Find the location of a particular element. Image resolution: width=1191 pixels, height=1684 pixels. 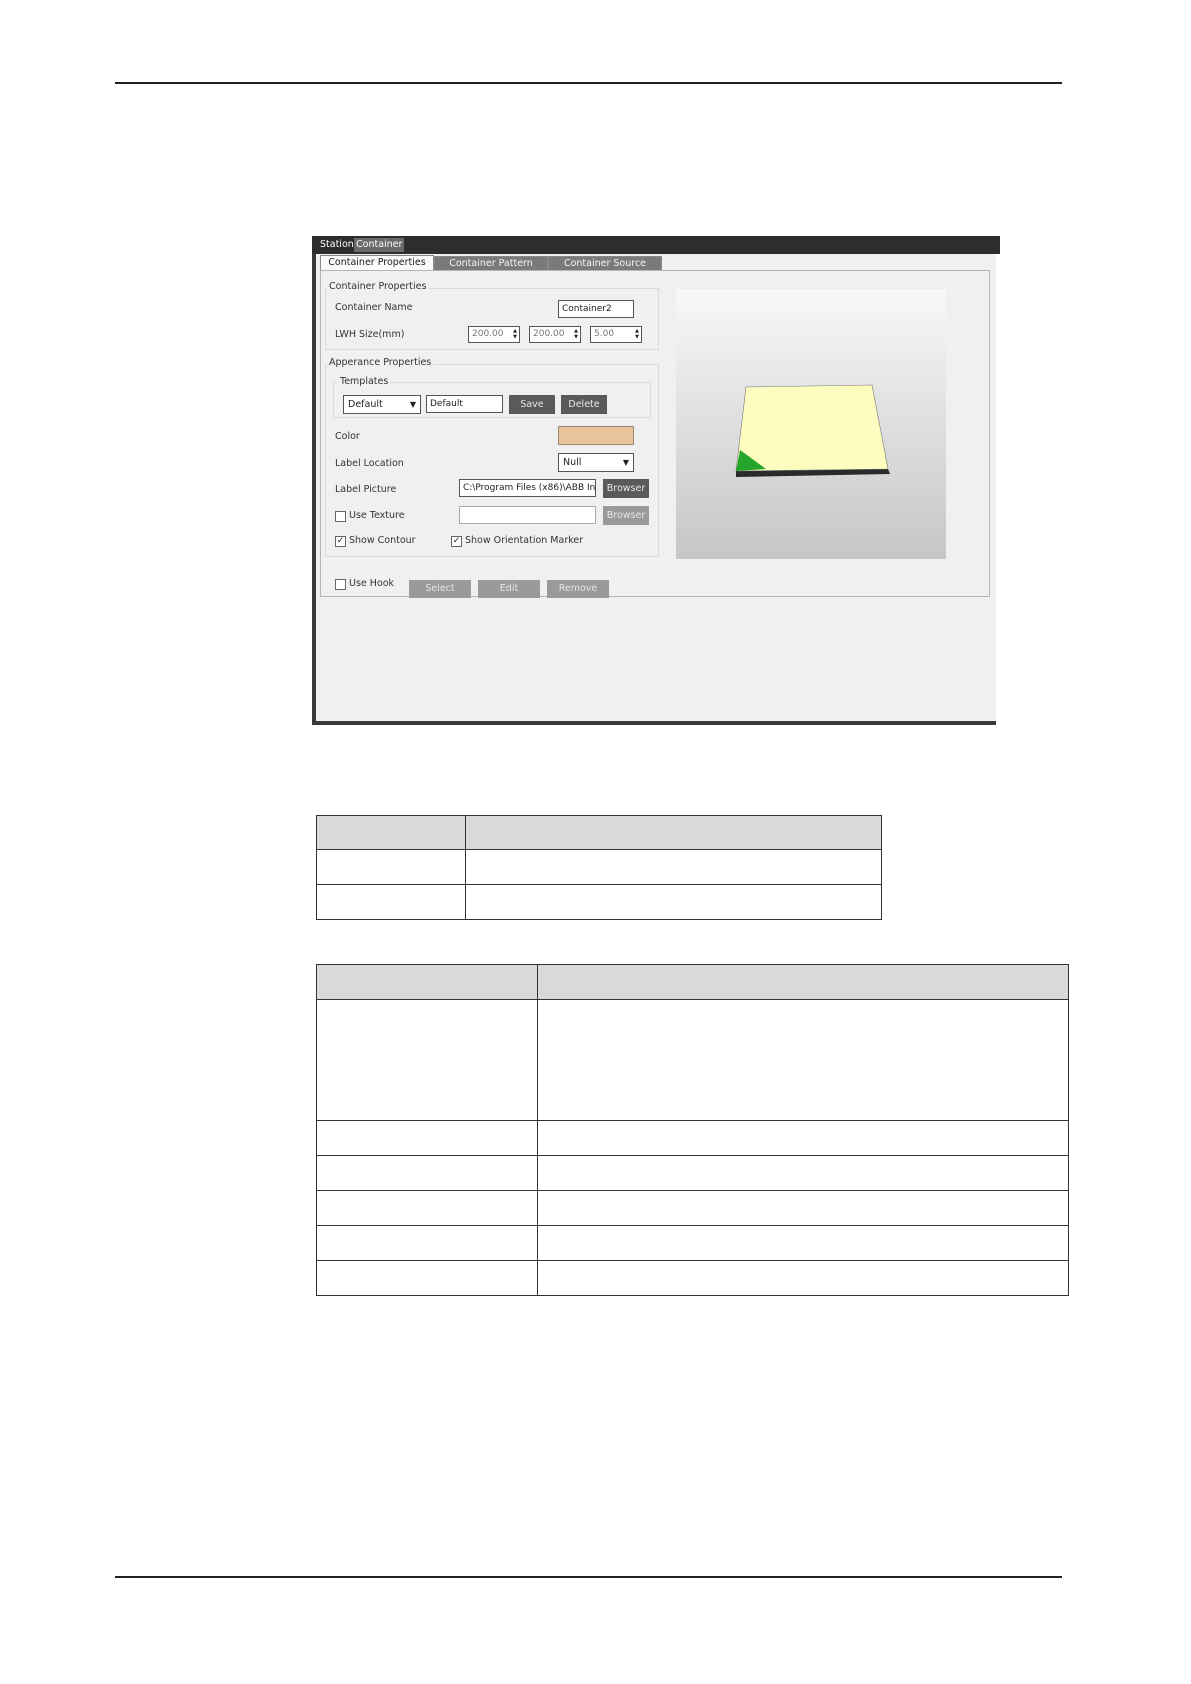

templates-label: Templates is located at coordinates (364, 381).